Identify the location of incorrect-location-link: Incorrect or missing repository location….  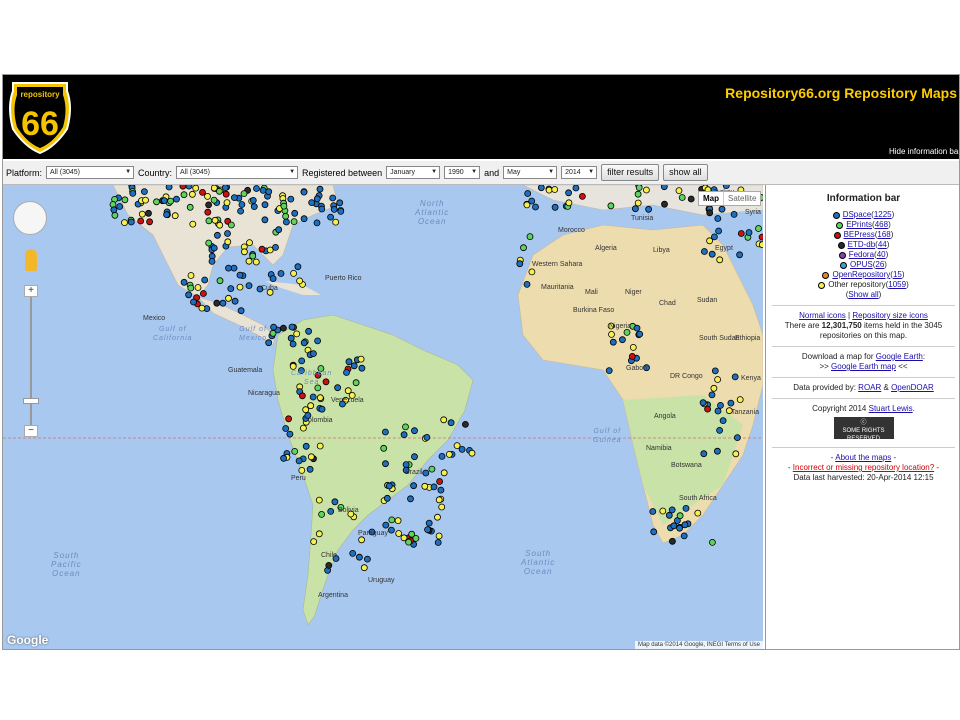
(863, 467).